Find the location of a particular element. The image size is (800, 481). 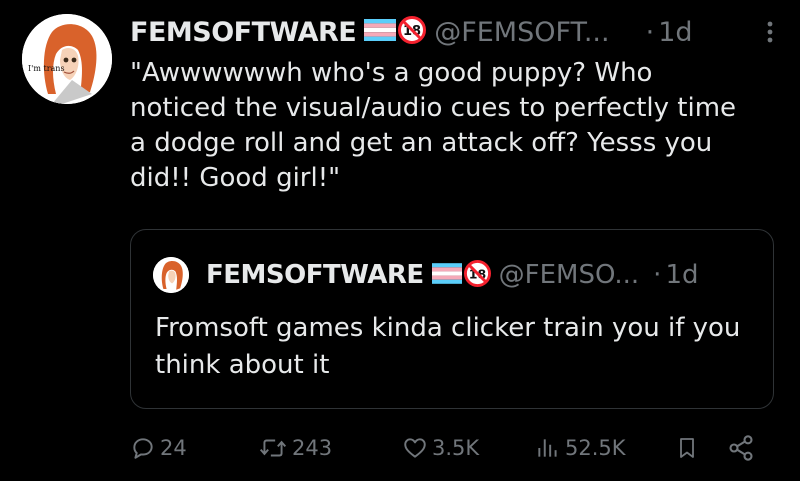

like-count: 3.5K is located at coordinates (456, 448).